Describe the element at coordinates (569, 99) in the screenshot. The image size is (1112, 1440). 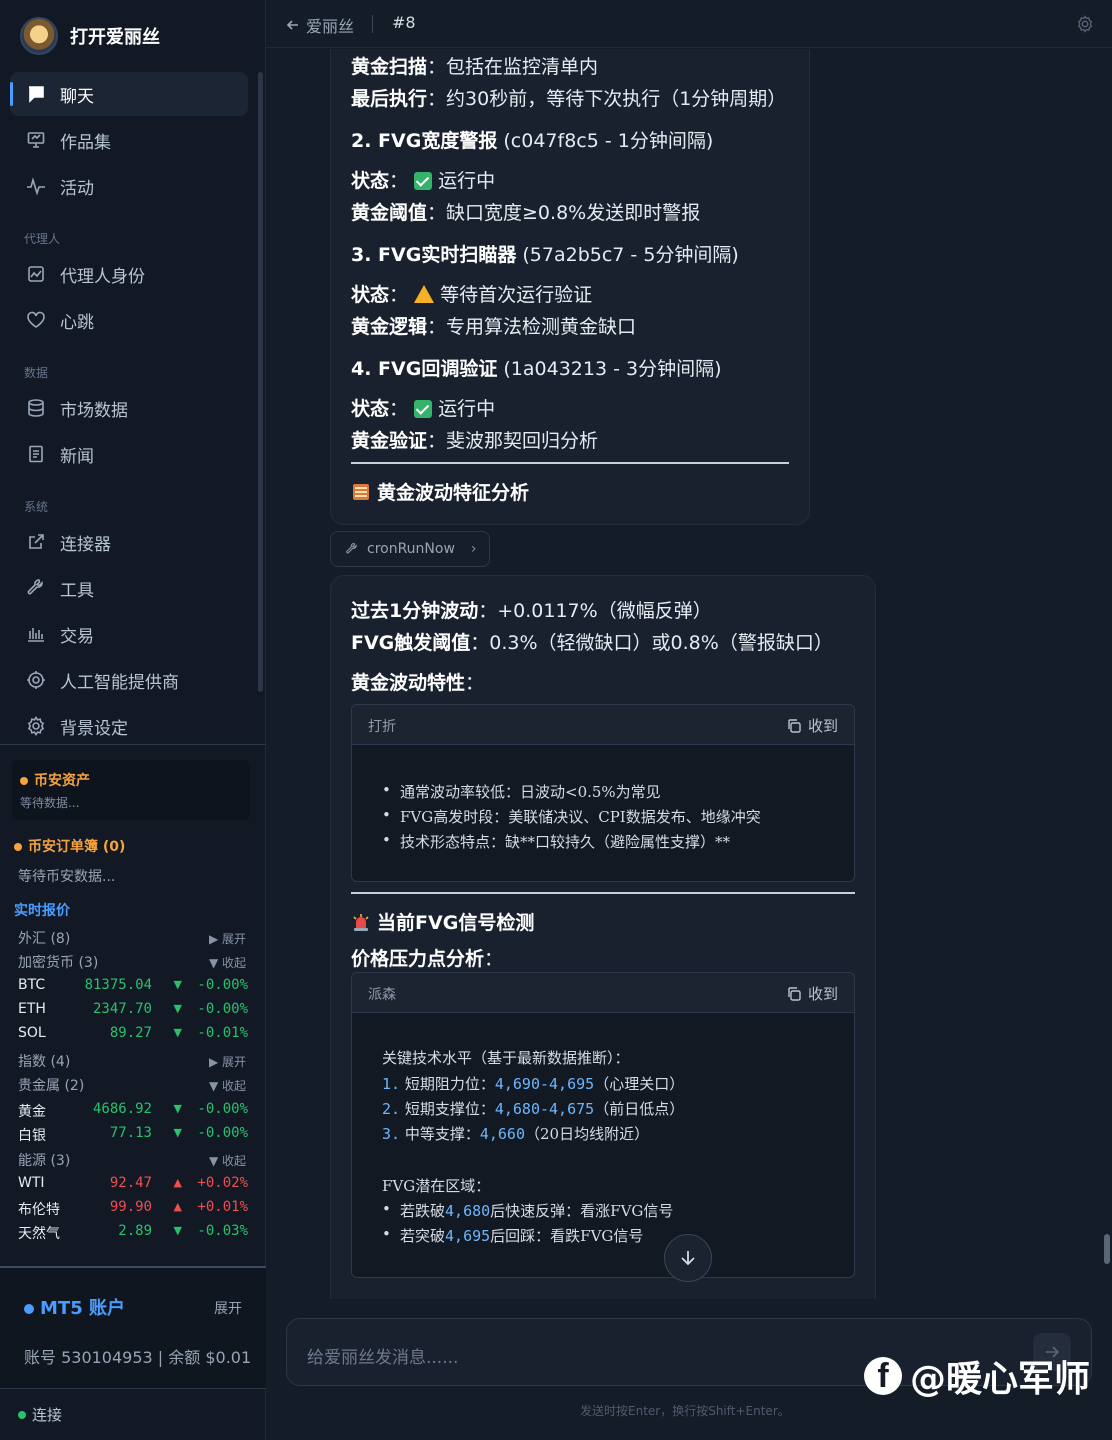
I see `message-line: 最后执行：约30秒前，等待下次执行（1分钟周期）` at that location.